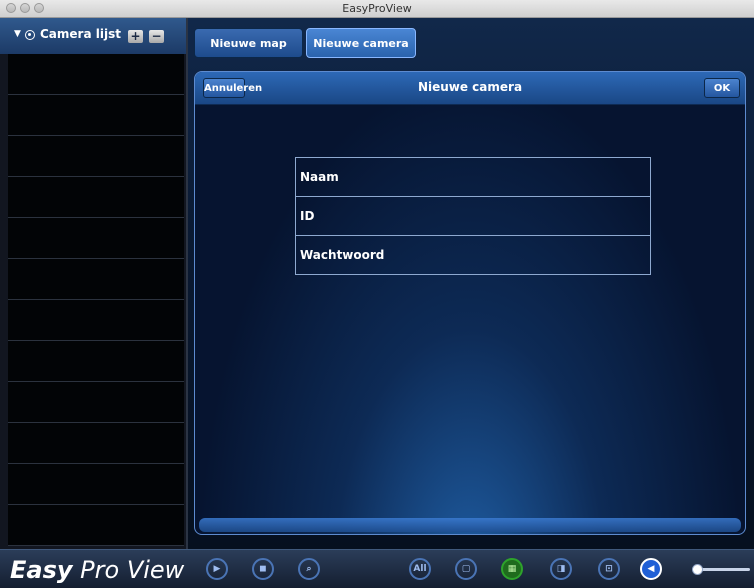  What do you see at coordinates (309, 569) in the screenshot?
I see `search-icon: ⌕` at bounding box center [309, 569].